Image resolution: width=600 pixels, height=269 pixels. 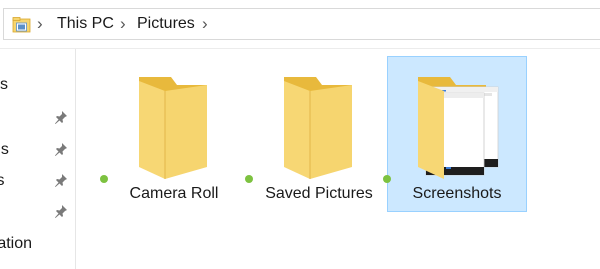 What do you see at coordinates (37, 159) in the screenshot?
I see `navigation-pane: ss ds ts ration` at bounding box center [37, 159].